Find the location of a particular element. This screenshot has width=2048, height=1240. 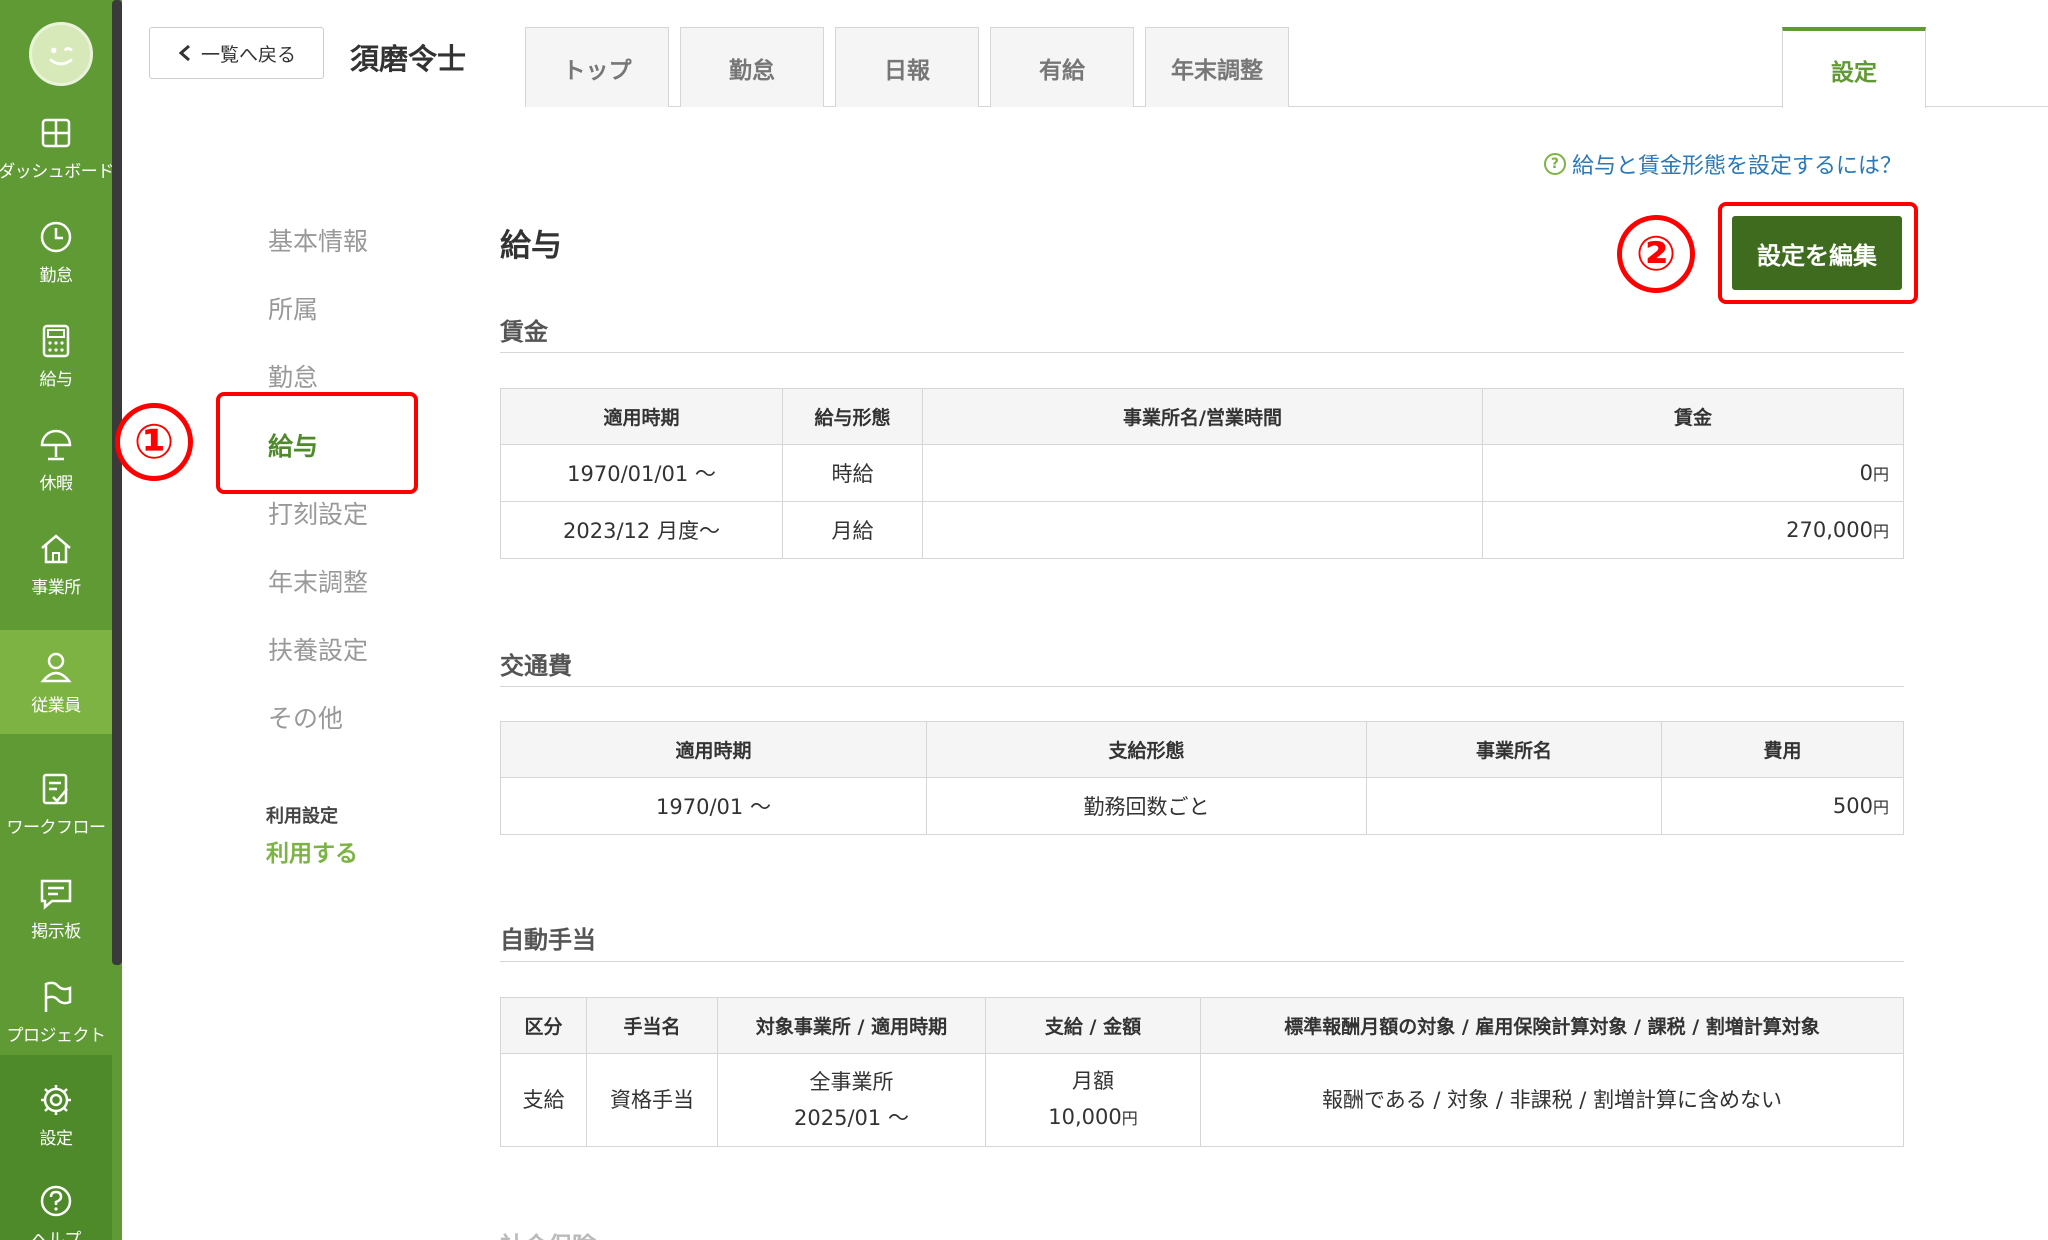

sidebar-item-label: ダッシュボード is located at coordinates (57, 171).